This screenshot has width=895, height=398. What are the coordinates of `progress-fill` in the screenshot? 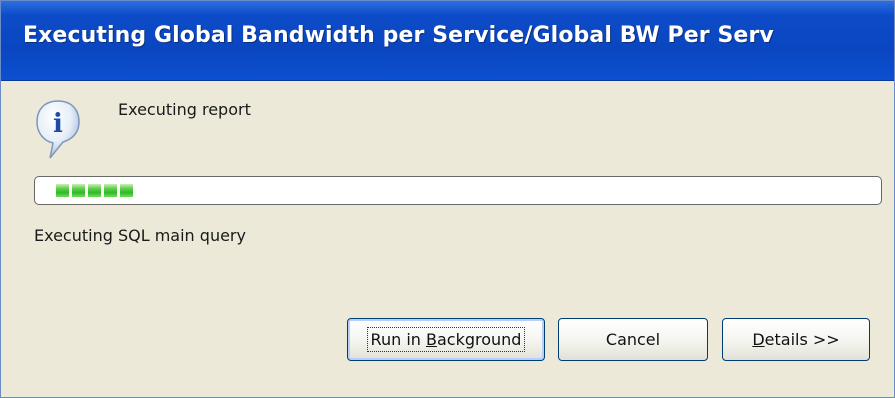 It's located at (94, 190).